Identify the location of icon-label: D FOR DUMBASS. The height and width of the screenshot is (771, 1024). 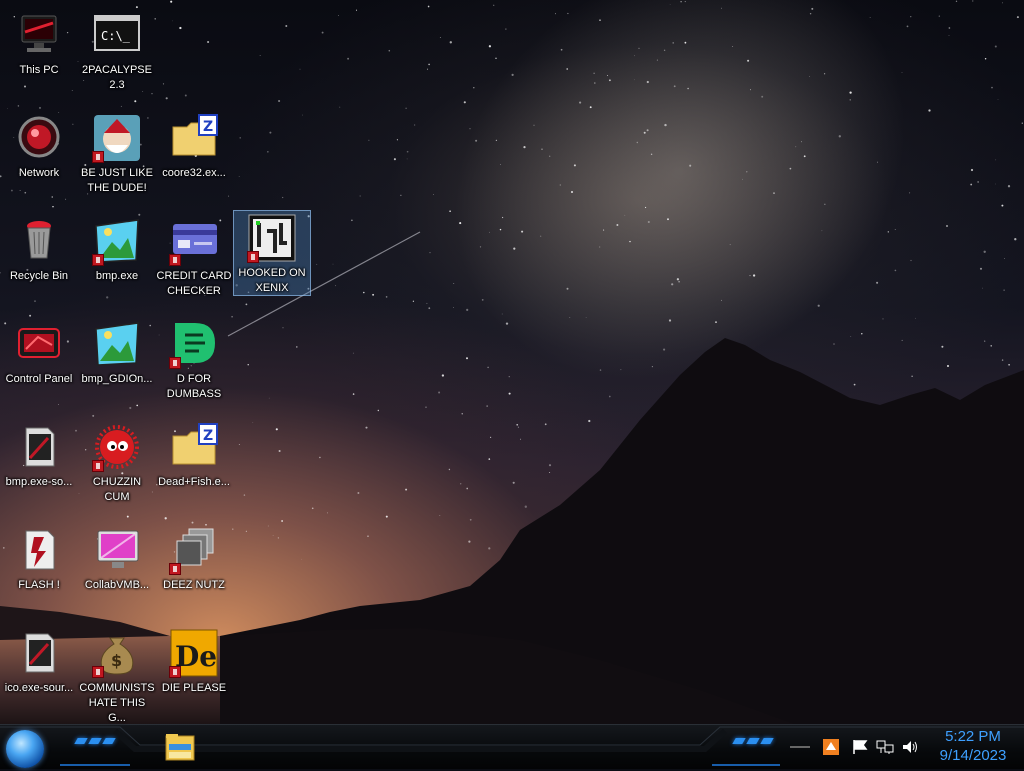
(194, 386).